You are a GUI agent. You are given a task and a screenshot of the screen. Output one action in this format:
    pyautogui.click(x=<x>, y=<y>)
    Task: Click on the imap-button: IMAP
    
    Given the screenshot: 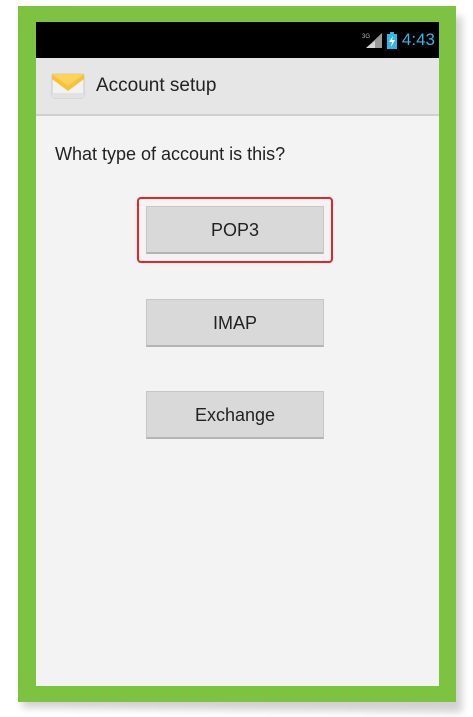 What is the action you would take?
    pyautogui.click(x=235, y=323)
    